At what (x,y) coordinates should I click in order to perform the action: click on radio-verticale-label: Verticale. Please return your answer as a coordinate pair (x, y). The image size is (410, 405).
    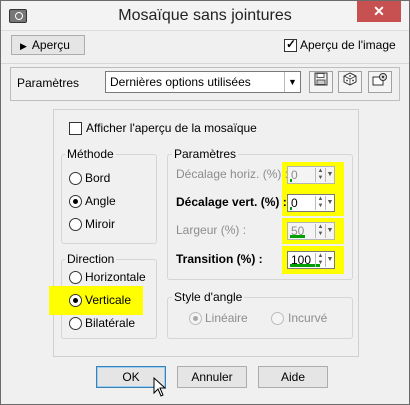
    Looking at the image, I should click on (108, 300).